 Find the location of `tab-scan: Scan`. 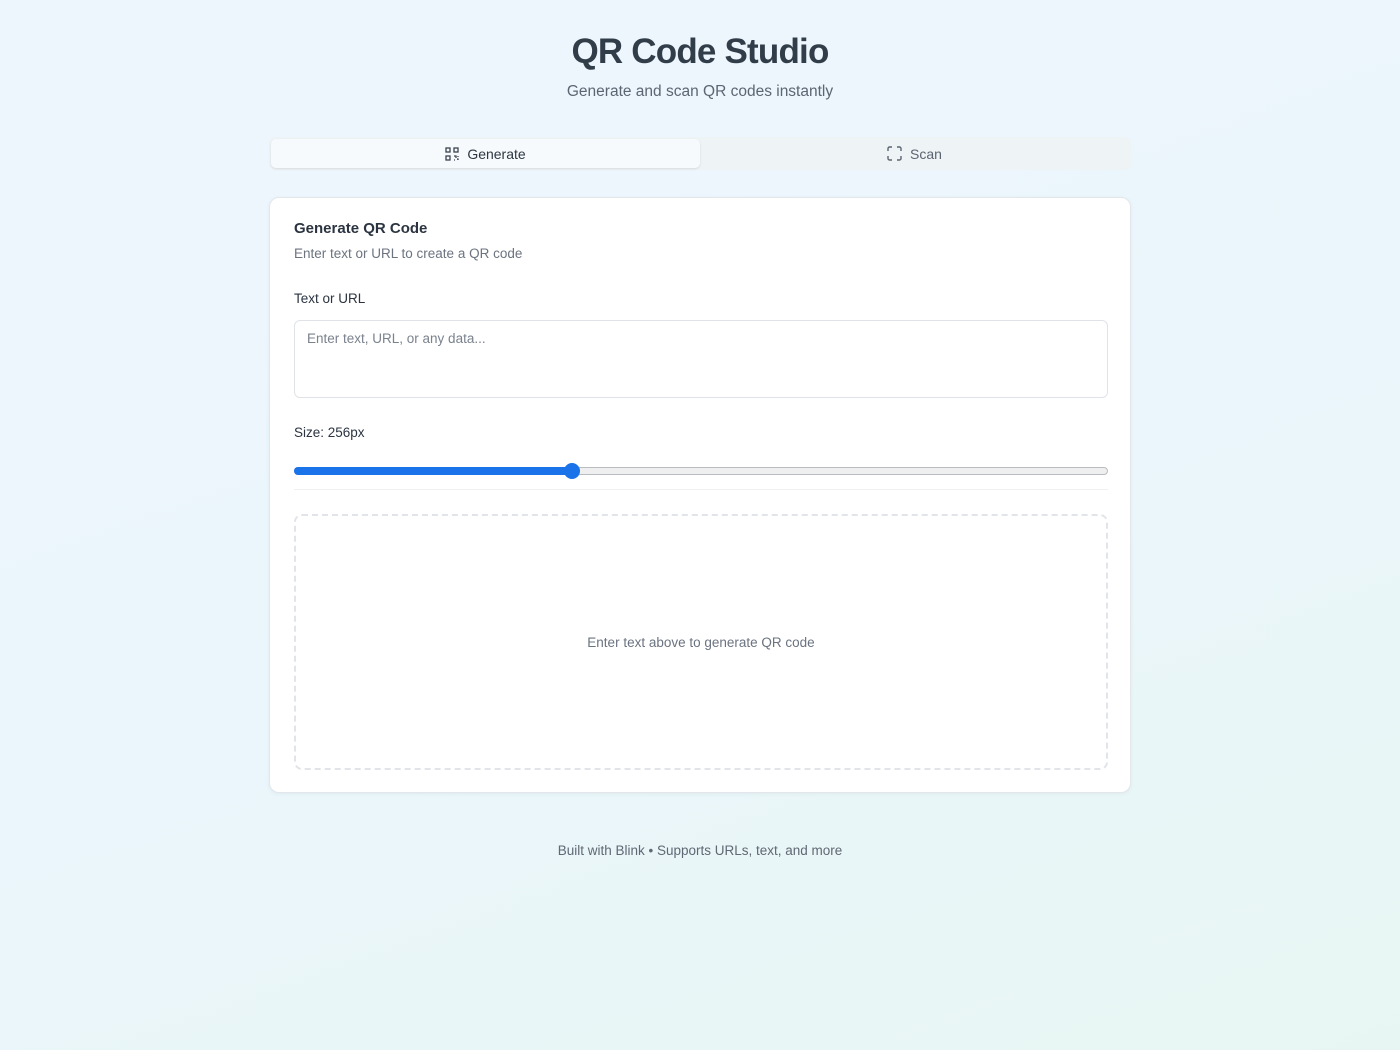

tab-scan: Scan is located at coordinates (914, 153).